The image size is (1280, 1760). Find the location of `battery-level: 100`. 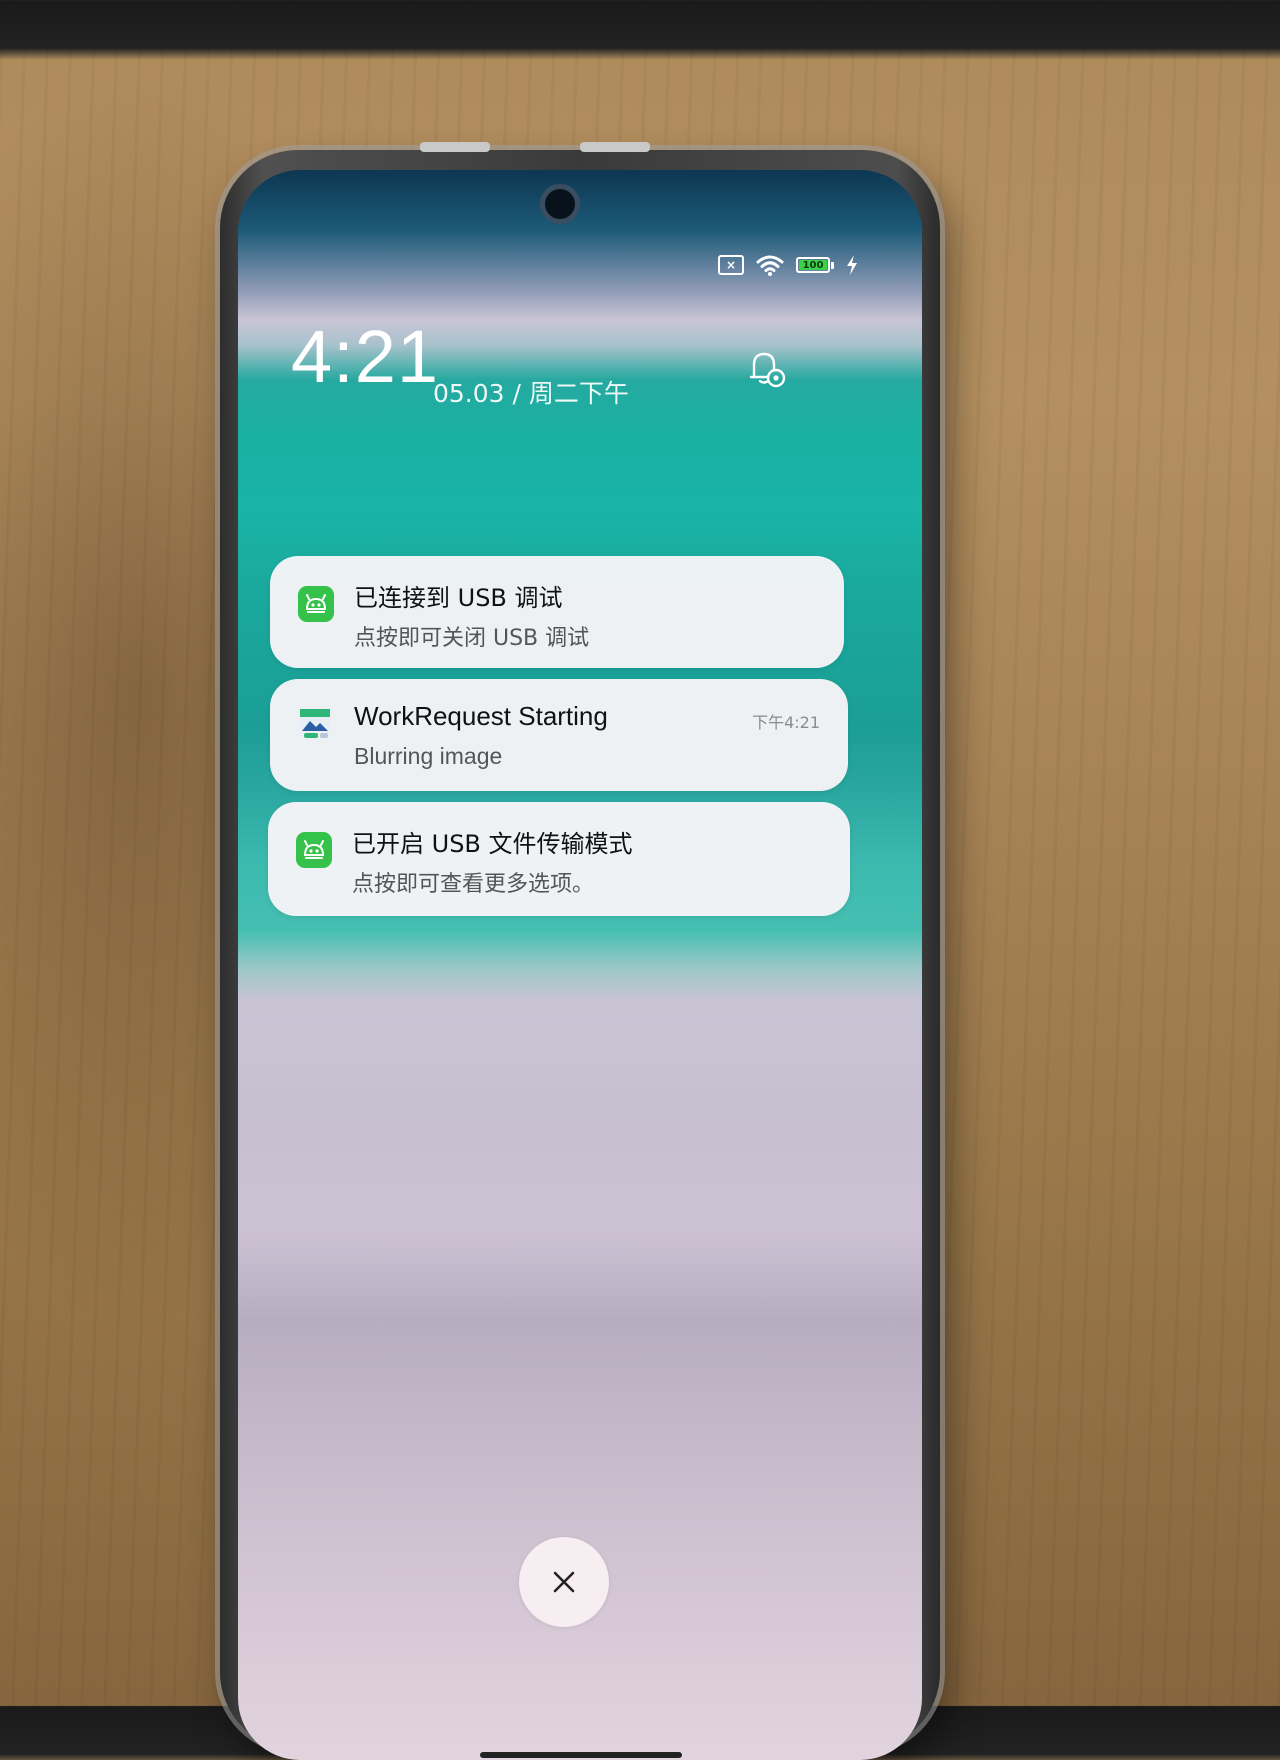

battery-level: 100 is located at coordinates (813, 265).